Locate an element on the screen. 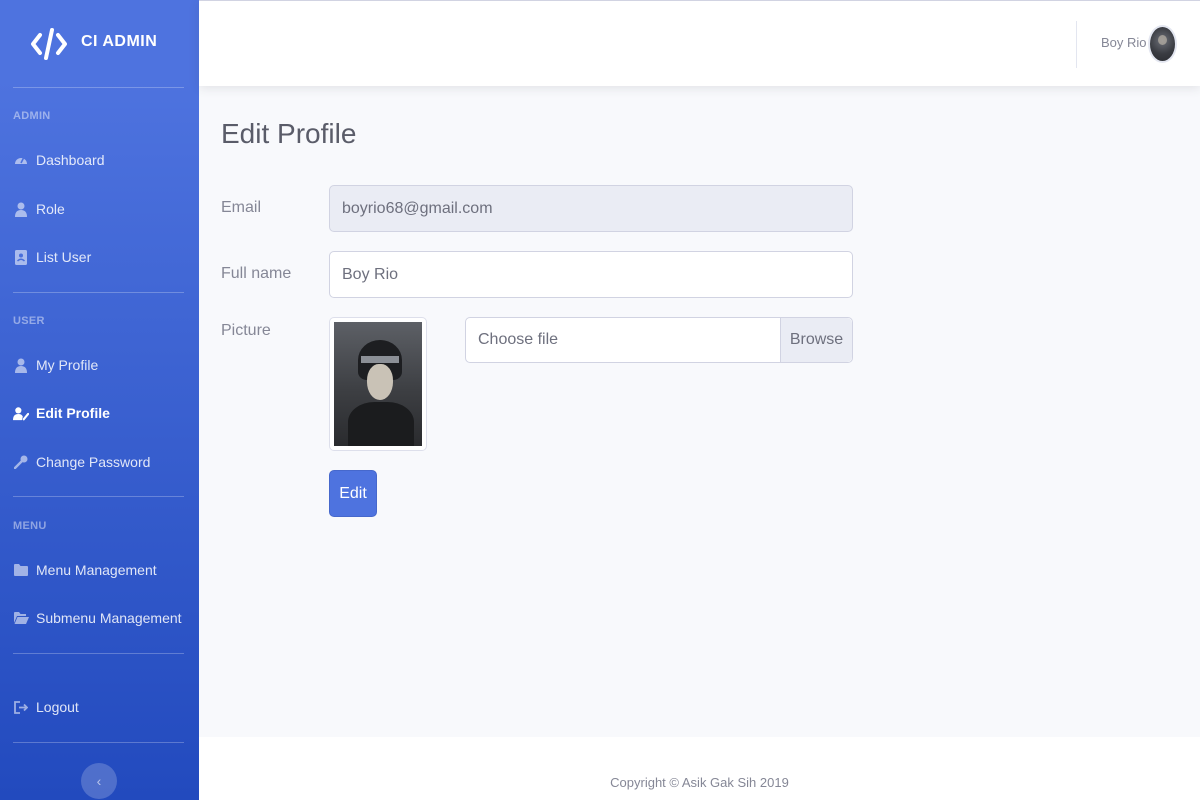 This screenshot has height=800, width=1200. user-icon is located at coordinates (21, 365).